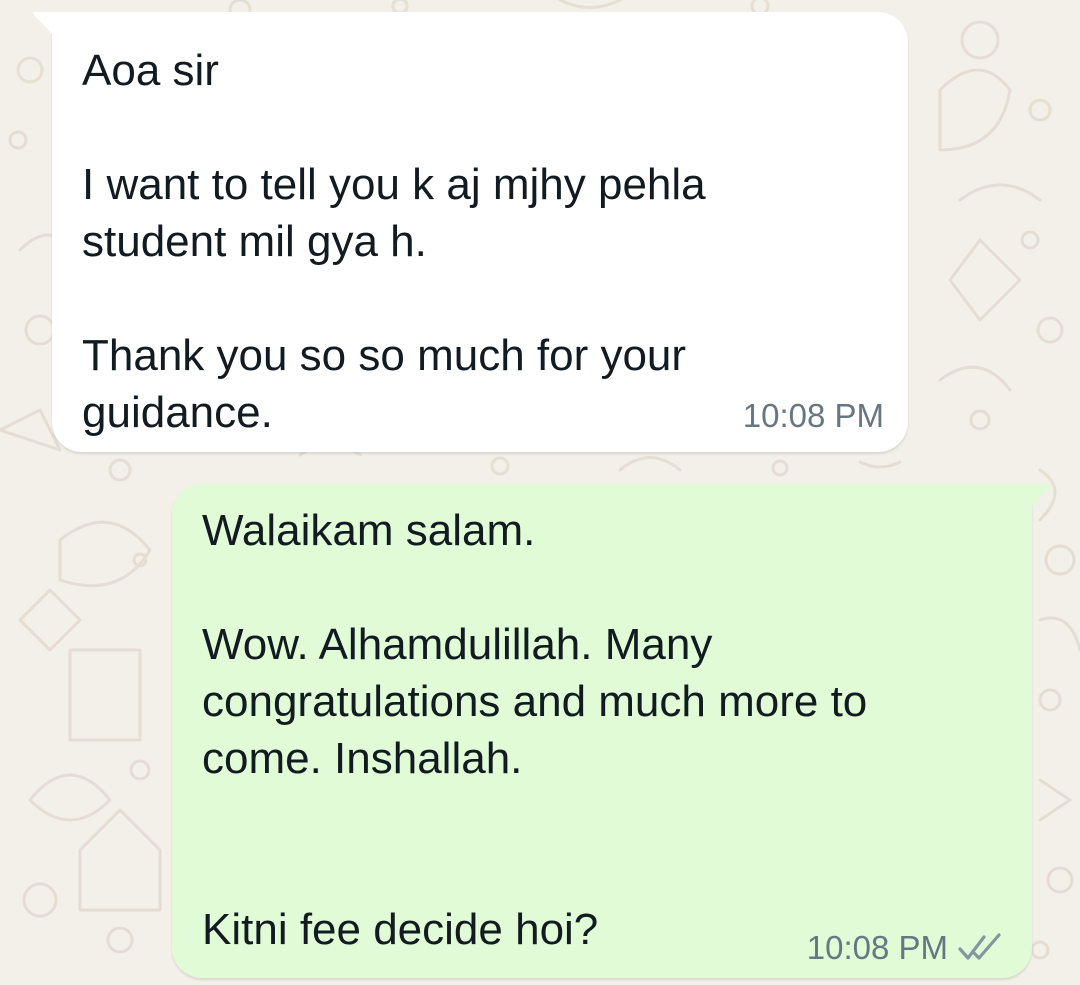 This screenshot has width=1080, height=985. What do you see at coordinates (43, 24) in the screenshot?
I see `incoming-bubble-tail` at bounding box center [43, 24].